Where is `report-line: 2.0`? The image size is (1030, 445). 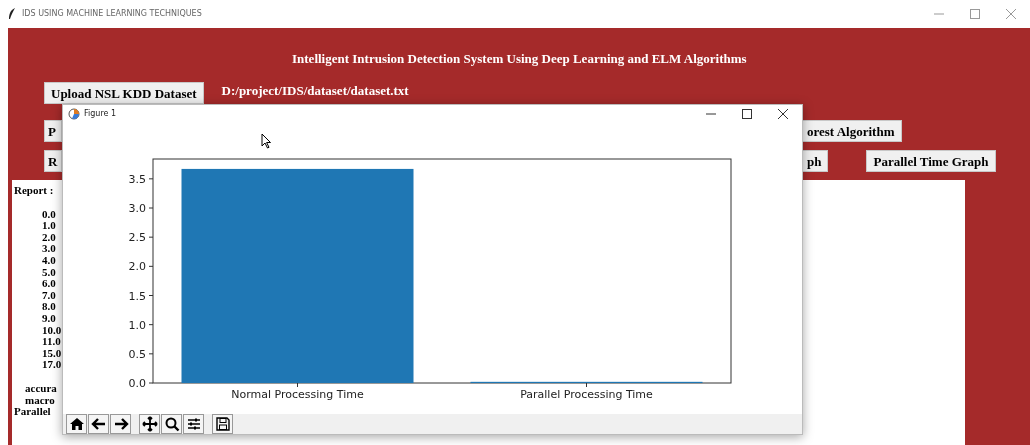 report-line: 2.0 is located at coordinates (48, 237).